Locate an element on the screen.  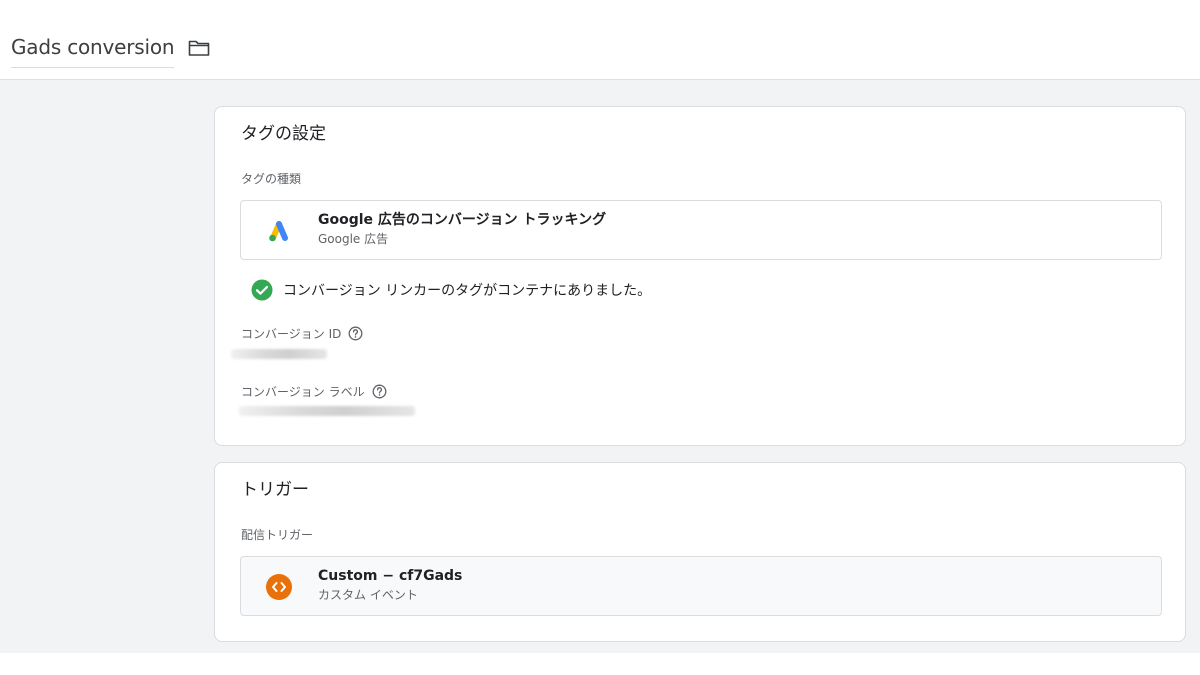
trigger-type: カスタム イベント is located at coordinates (368, 595).